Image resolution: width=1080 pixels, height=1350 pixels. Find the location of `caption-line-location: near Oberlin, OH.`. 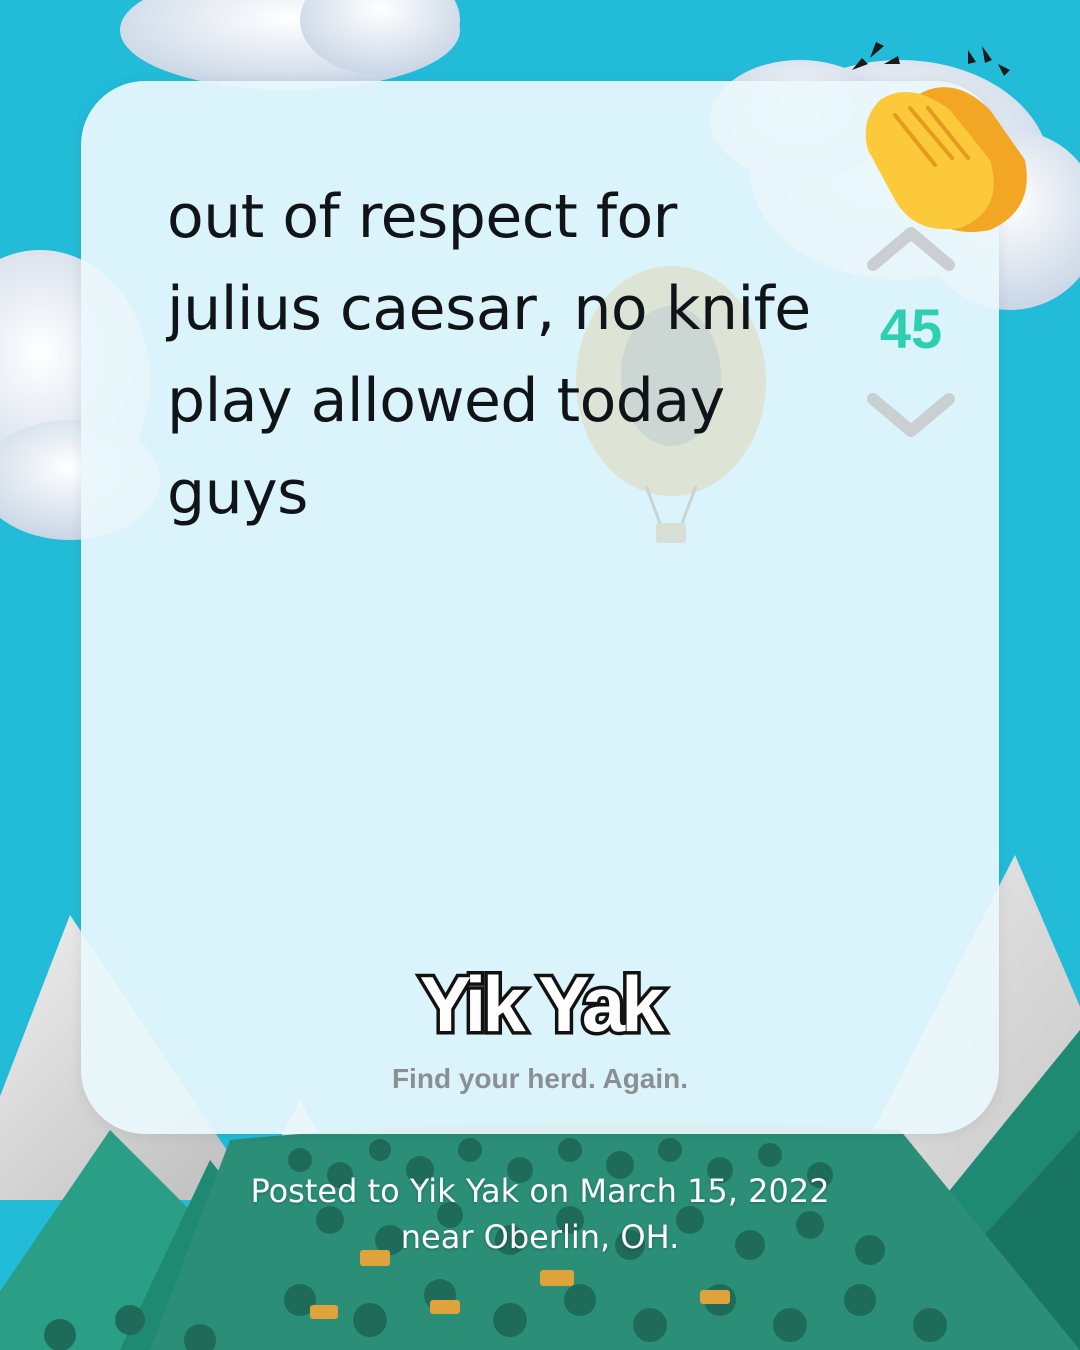

caption-line-location: near Oberlin, OH. is located at coordinates (540, 1237).